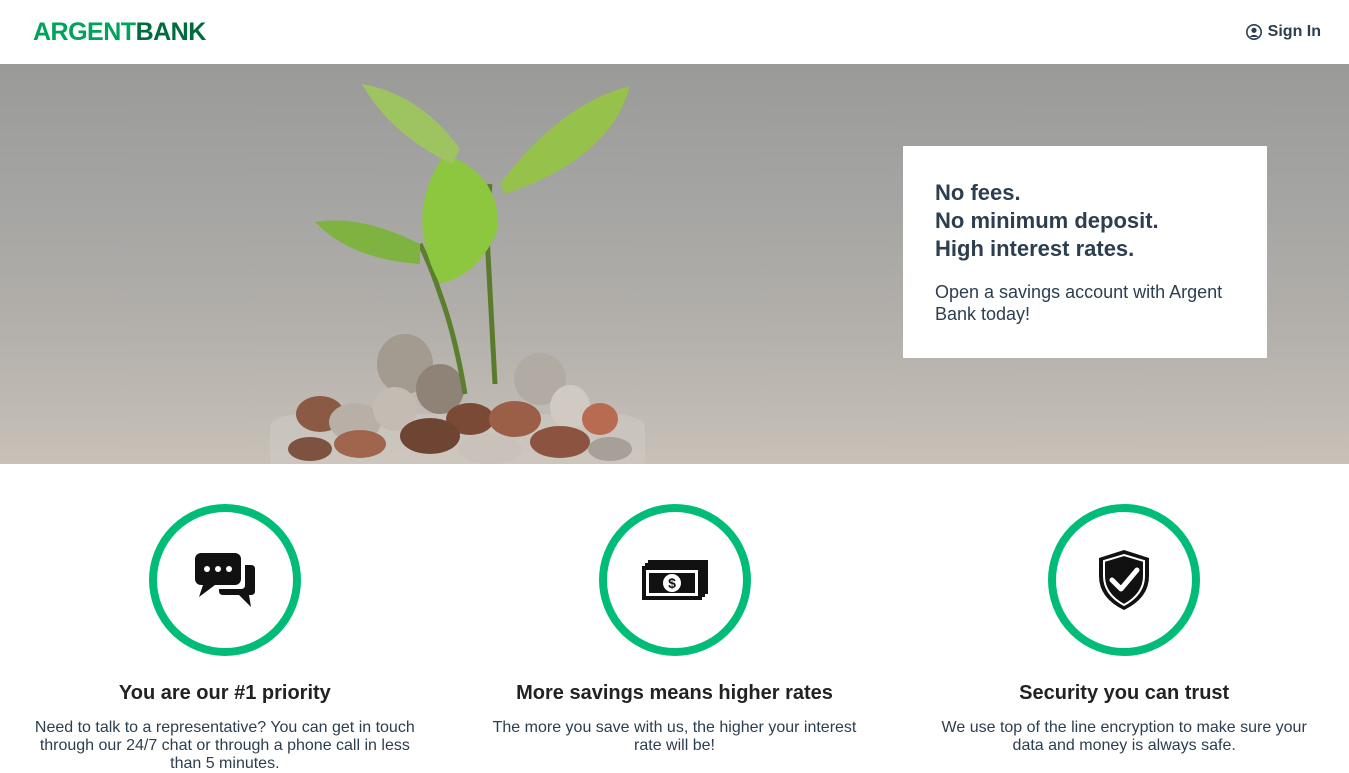 The image size is (1349, 773). Describe the element at coordinates (978, 192) in the screenshot. I see `hero-headline-no-fees: No fees.` at that location.